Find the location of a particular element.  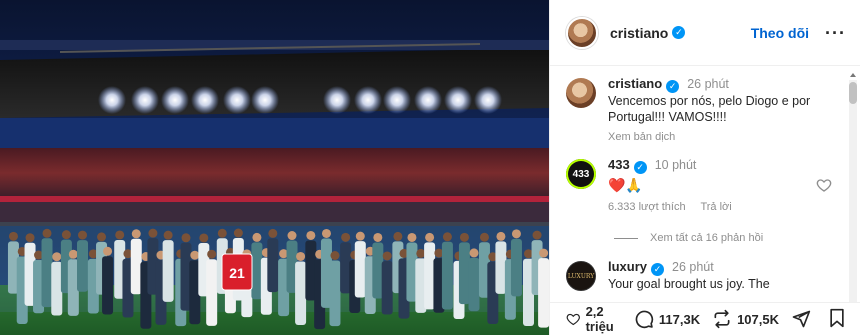

comment-text: Your goal brought us joy. The is located at coordinates (689, 283).